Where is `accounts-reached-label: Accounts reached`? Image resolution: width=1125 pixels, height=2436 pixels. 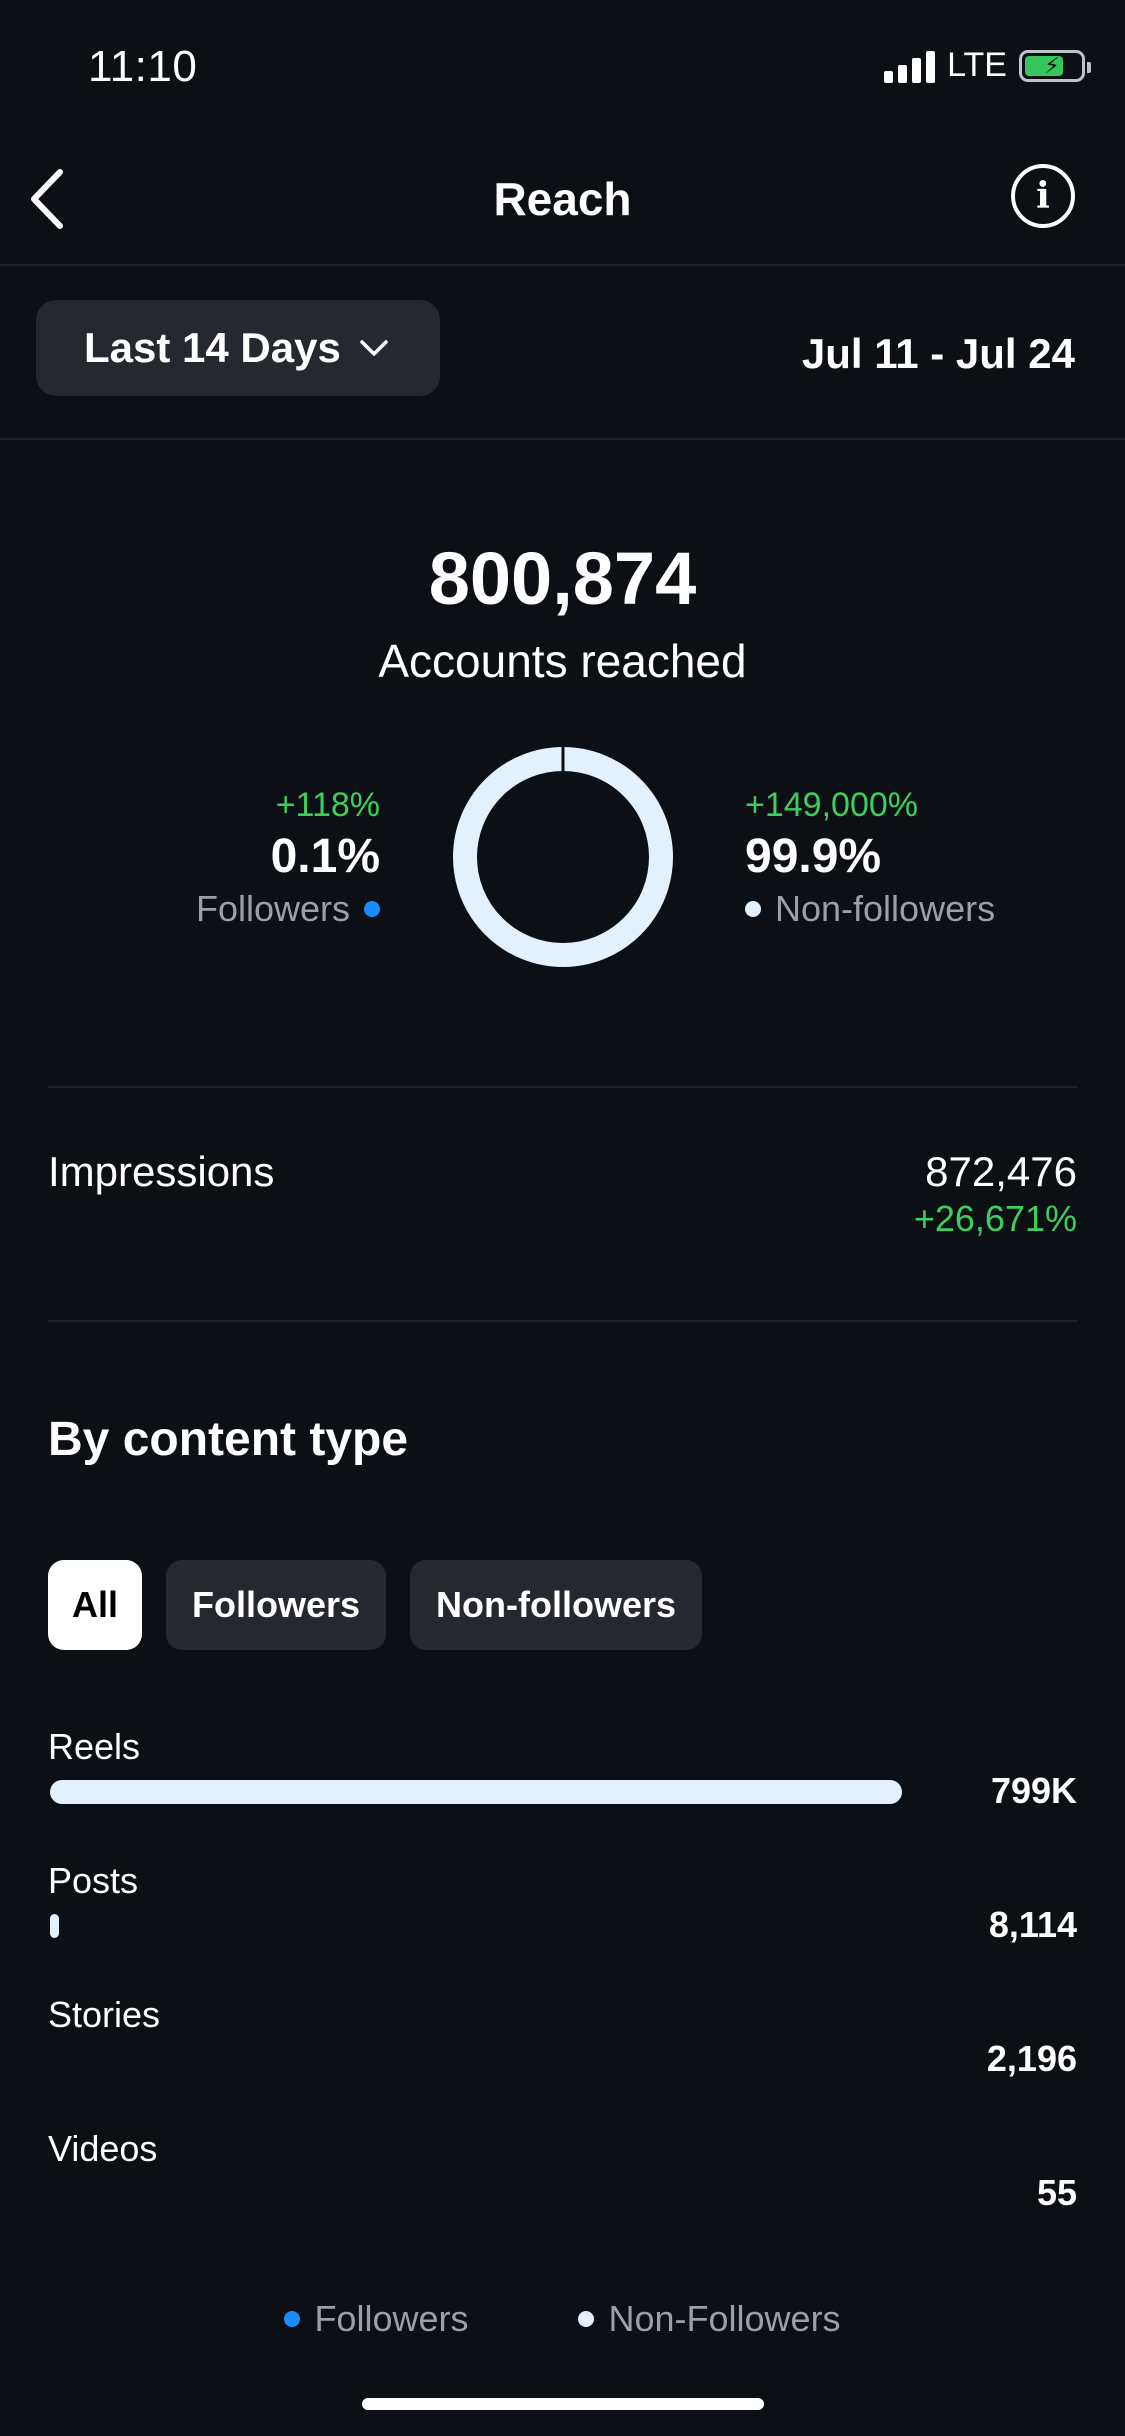
accounts-reached-label: Accounts reached is located at coordinates (562, 661).